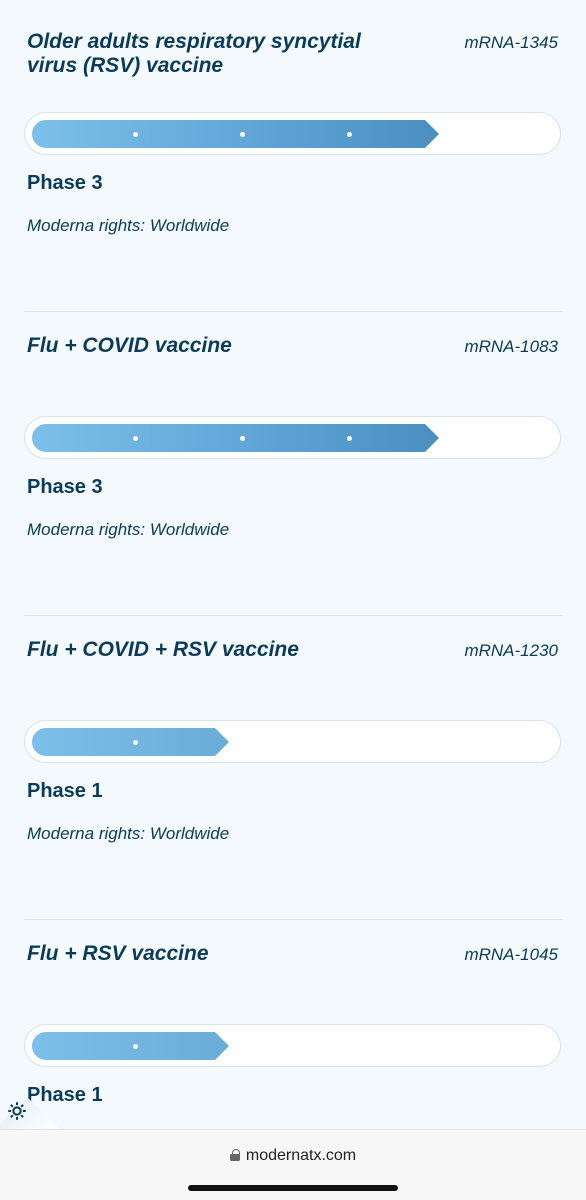 The height and width of the screenshot is (1200, 586). What do you see at coordinates (511, 42) in the screenshot?
I see `program-code: mRNA-1345` at bounding box center [511, 42].